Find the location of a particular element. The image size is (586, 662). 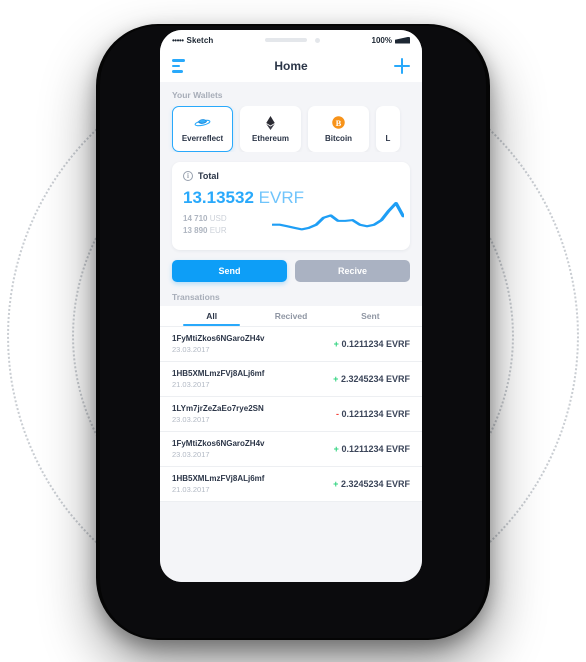

total-row: i Total is located at coordinates (291, 176).